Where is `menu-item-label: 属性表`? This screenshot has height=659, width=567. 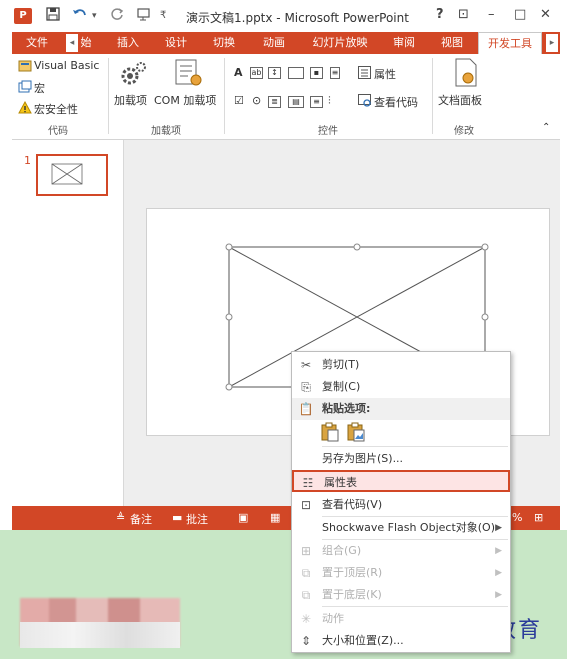
menu-item-label: 属性表 is located at coordinates (340, 482).